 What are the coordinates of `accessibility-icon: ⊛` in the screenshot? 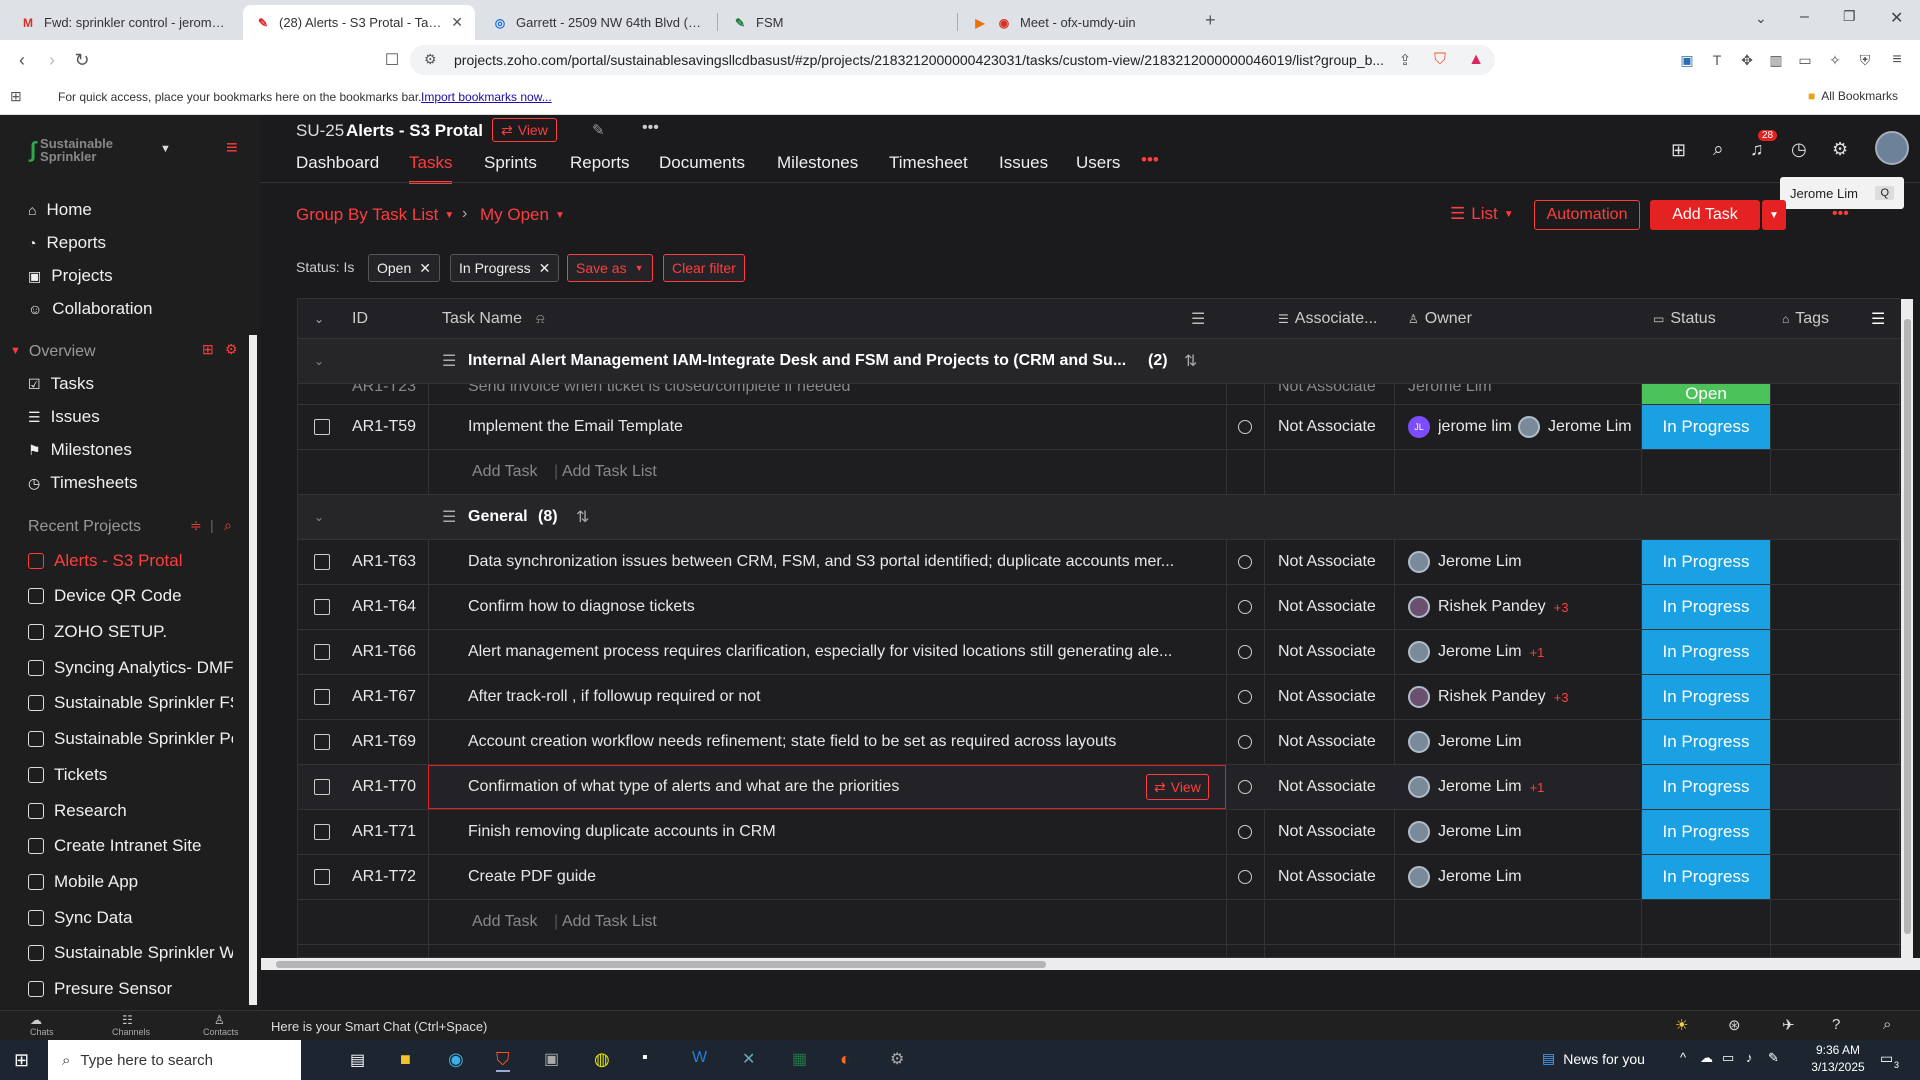 It's located at (1734, 1025).